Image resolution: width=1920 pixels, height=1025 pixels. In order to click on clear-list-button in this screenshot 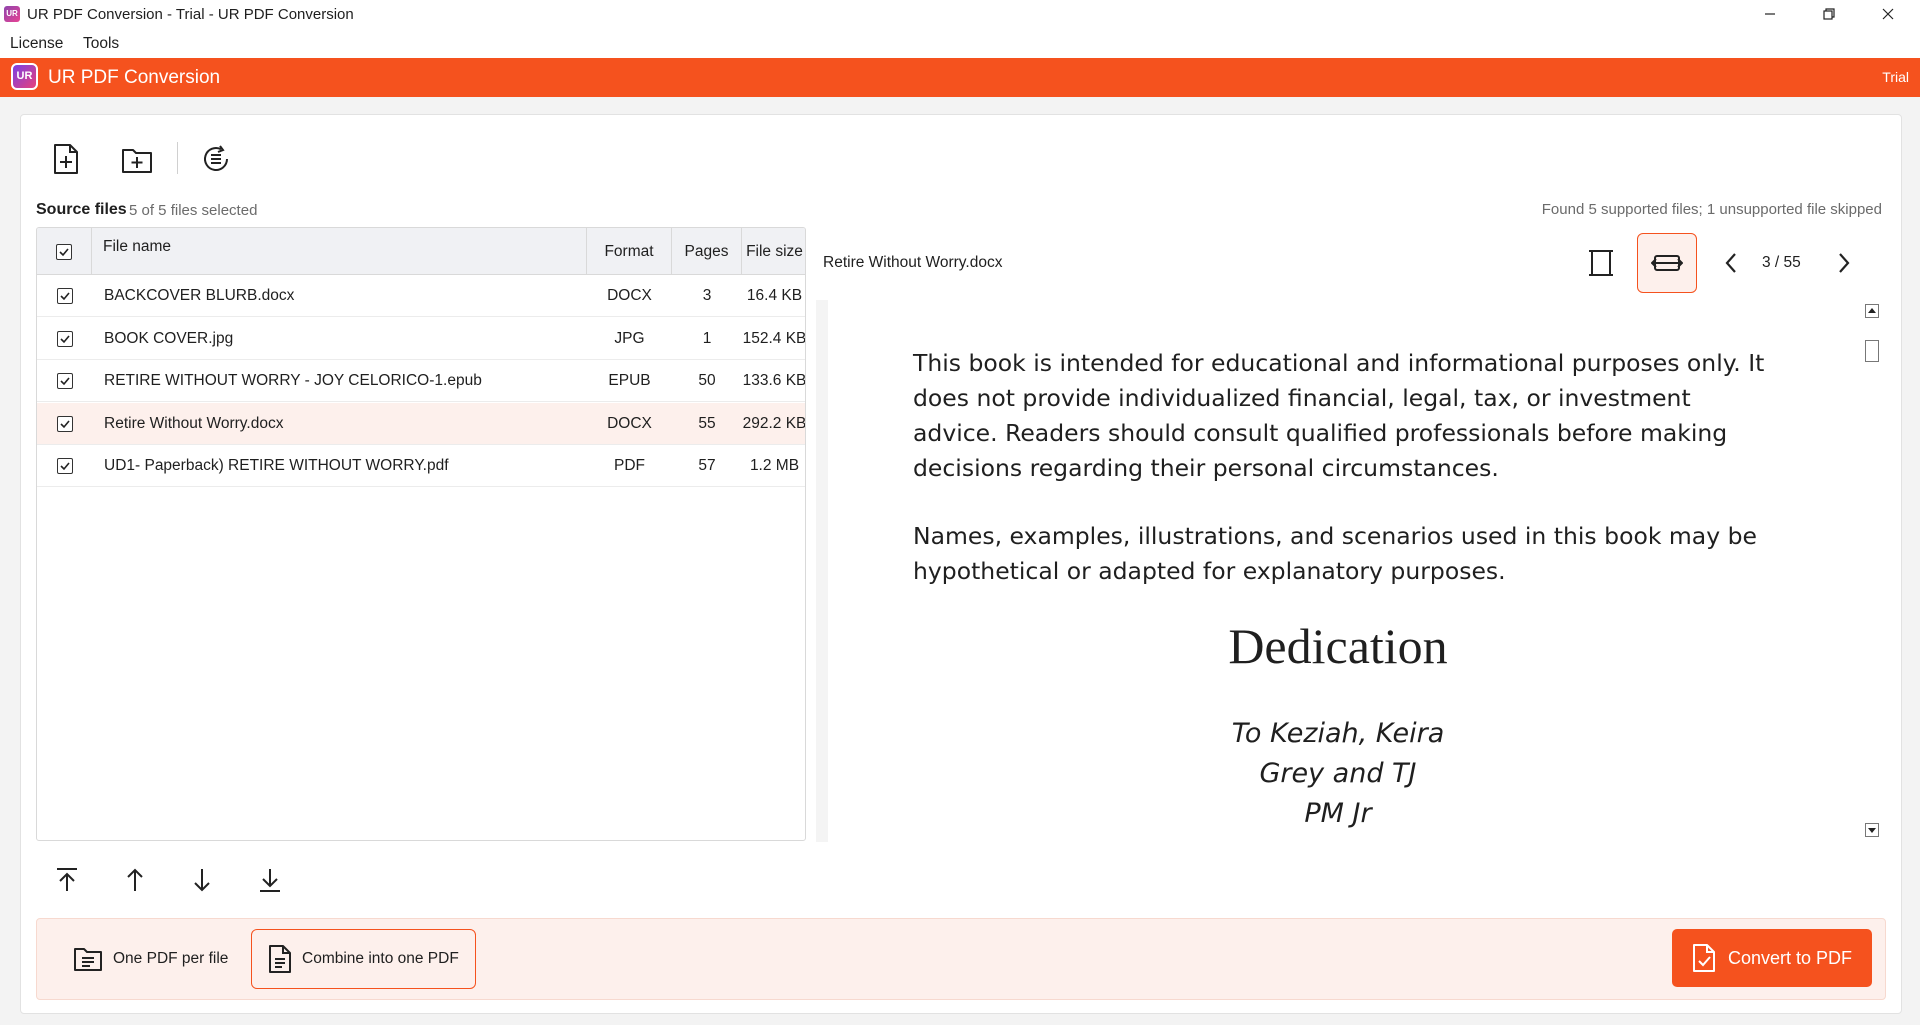, I will do `click(216, 159)`.